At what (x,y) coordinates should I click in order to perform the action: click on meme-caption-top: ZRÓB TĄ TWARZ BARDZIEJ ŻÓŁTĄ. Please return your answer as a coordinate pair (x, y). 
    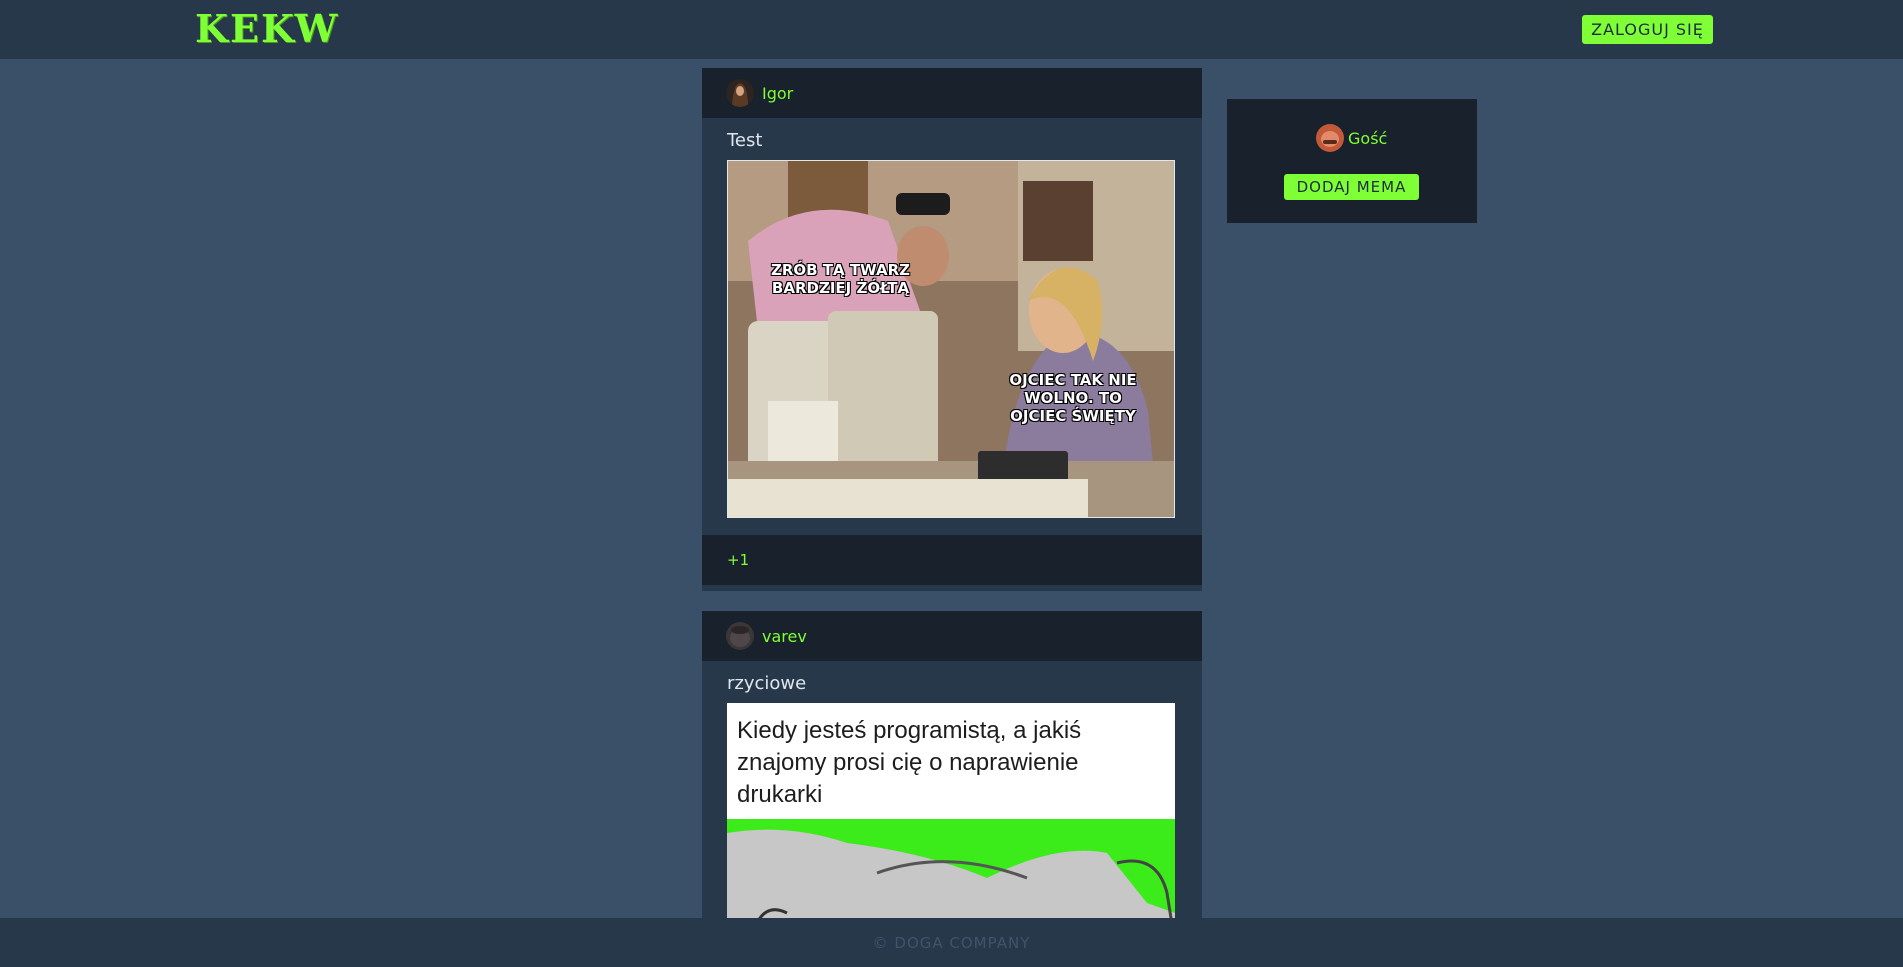
    Looking at the image, I should click on (840, 279).